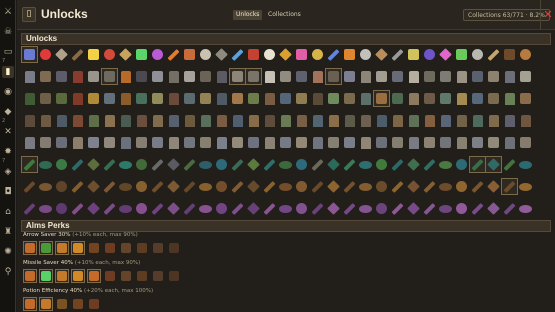  I want to click on close-button: ✕, so click(547, 15).